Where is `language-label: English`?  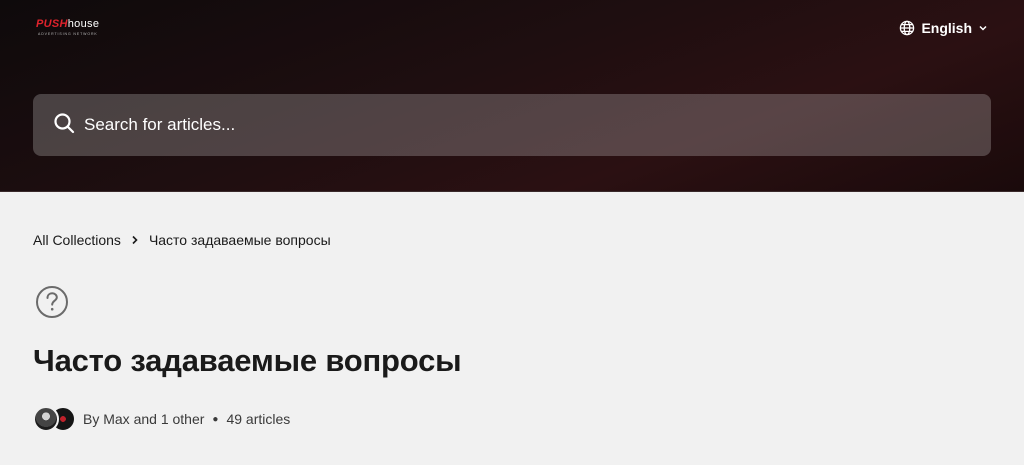
language-label: English is located at coordinates (946, 28).